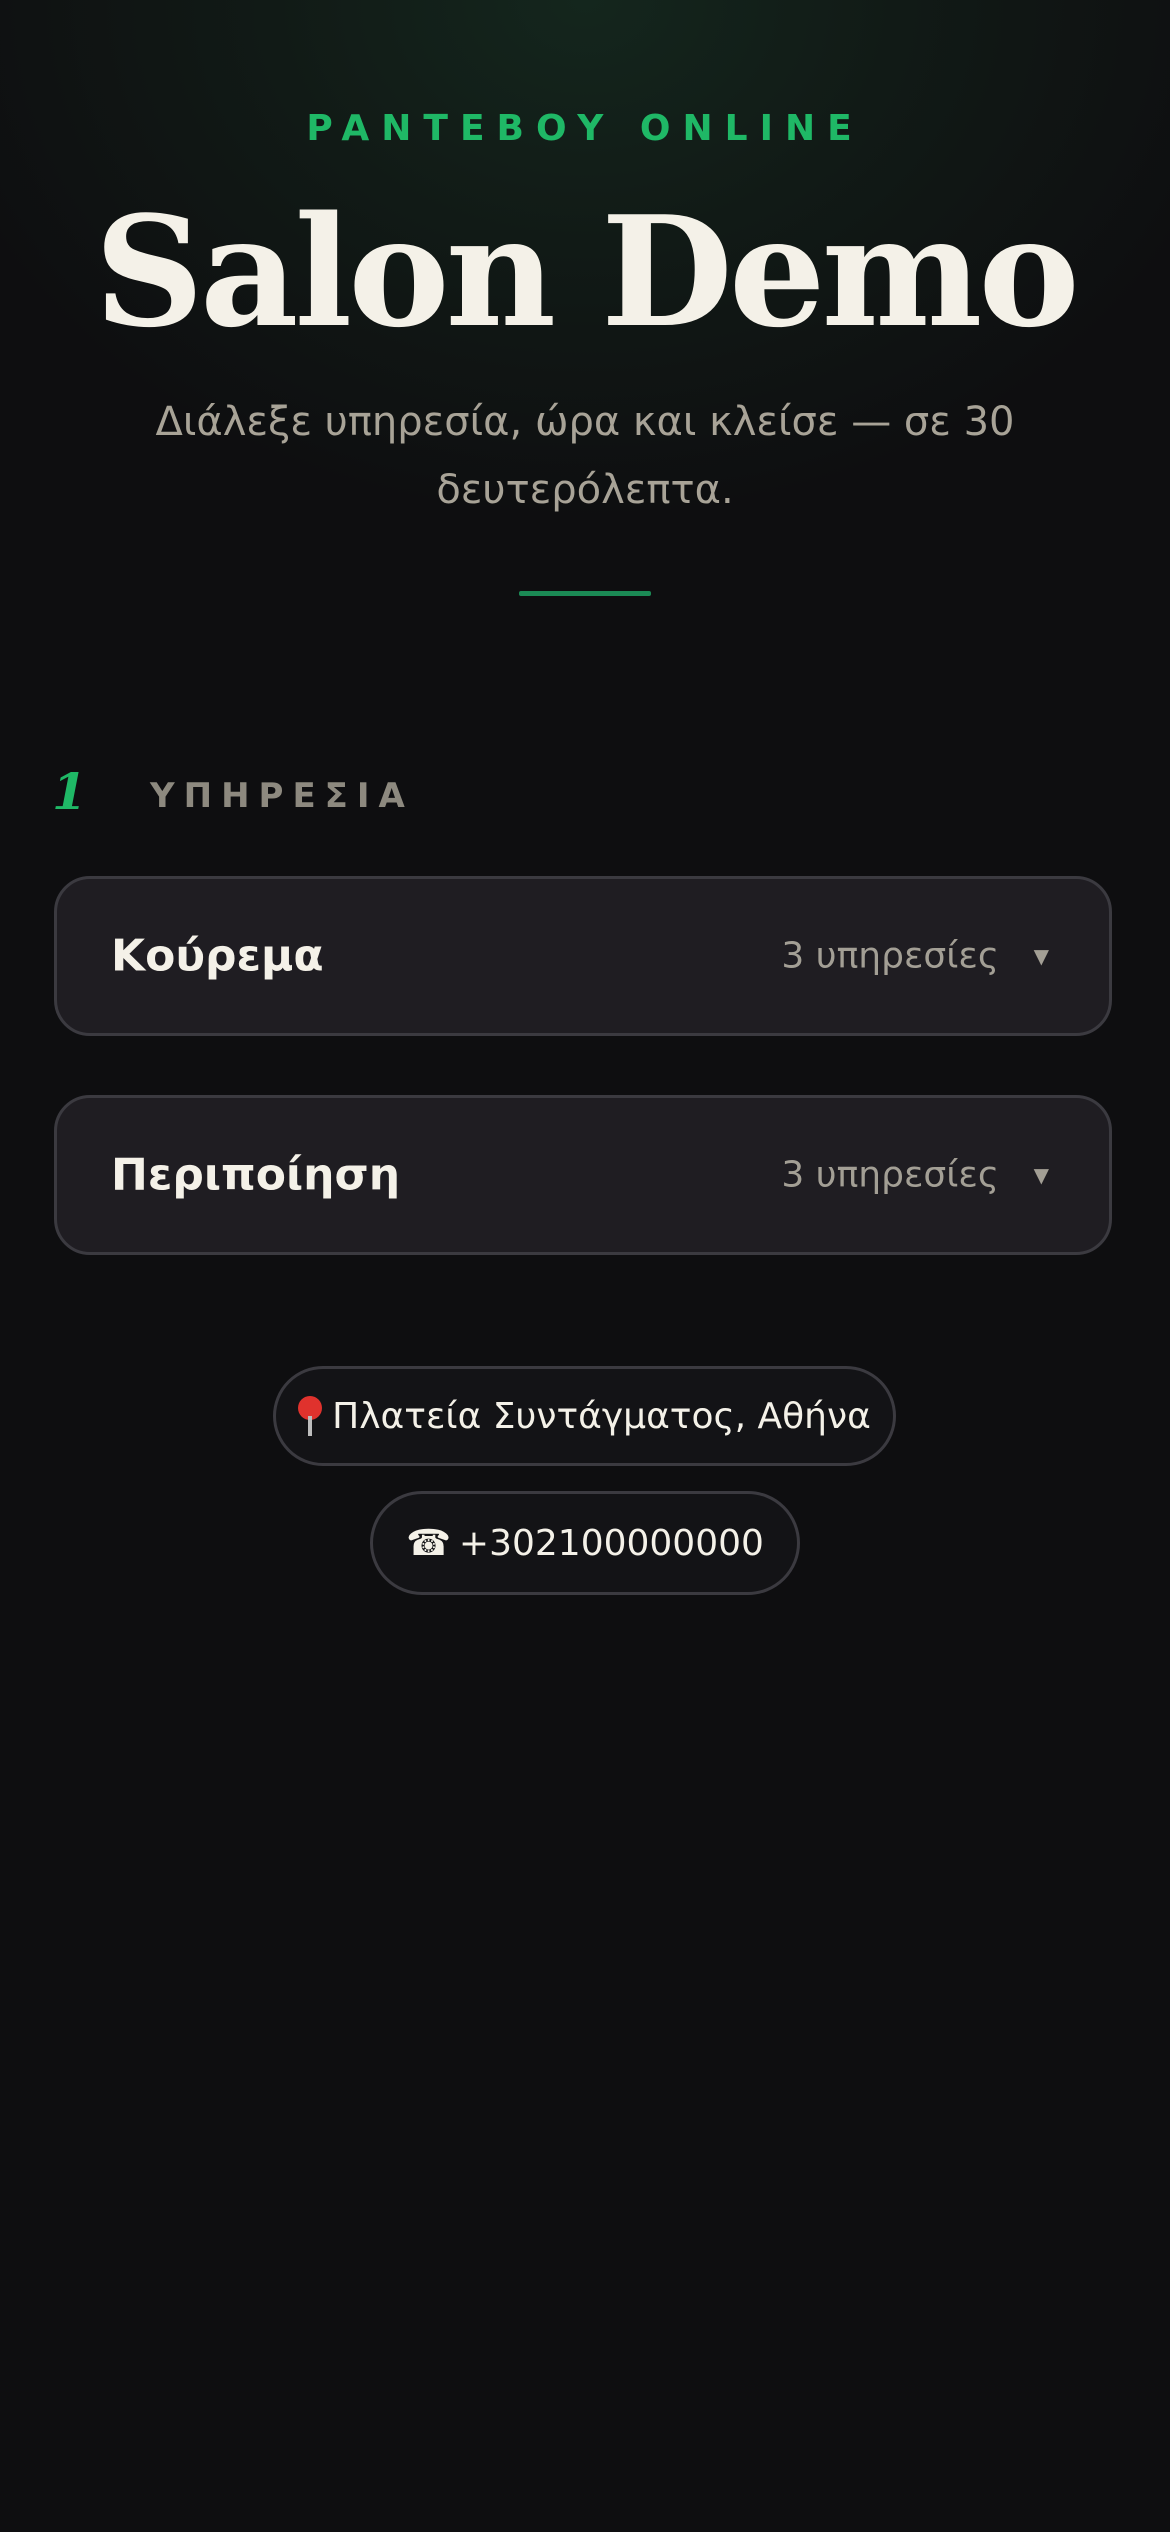 The height and width of the screenshot is (2532, 1170). I want to click on map-pin-icon, so click(310, 1416).